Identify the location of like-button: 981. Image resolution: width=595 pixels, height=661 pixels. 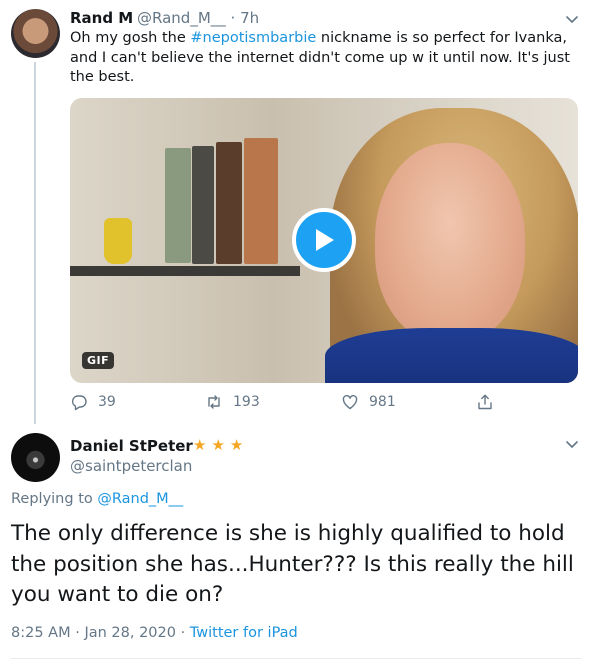
(368, 402).